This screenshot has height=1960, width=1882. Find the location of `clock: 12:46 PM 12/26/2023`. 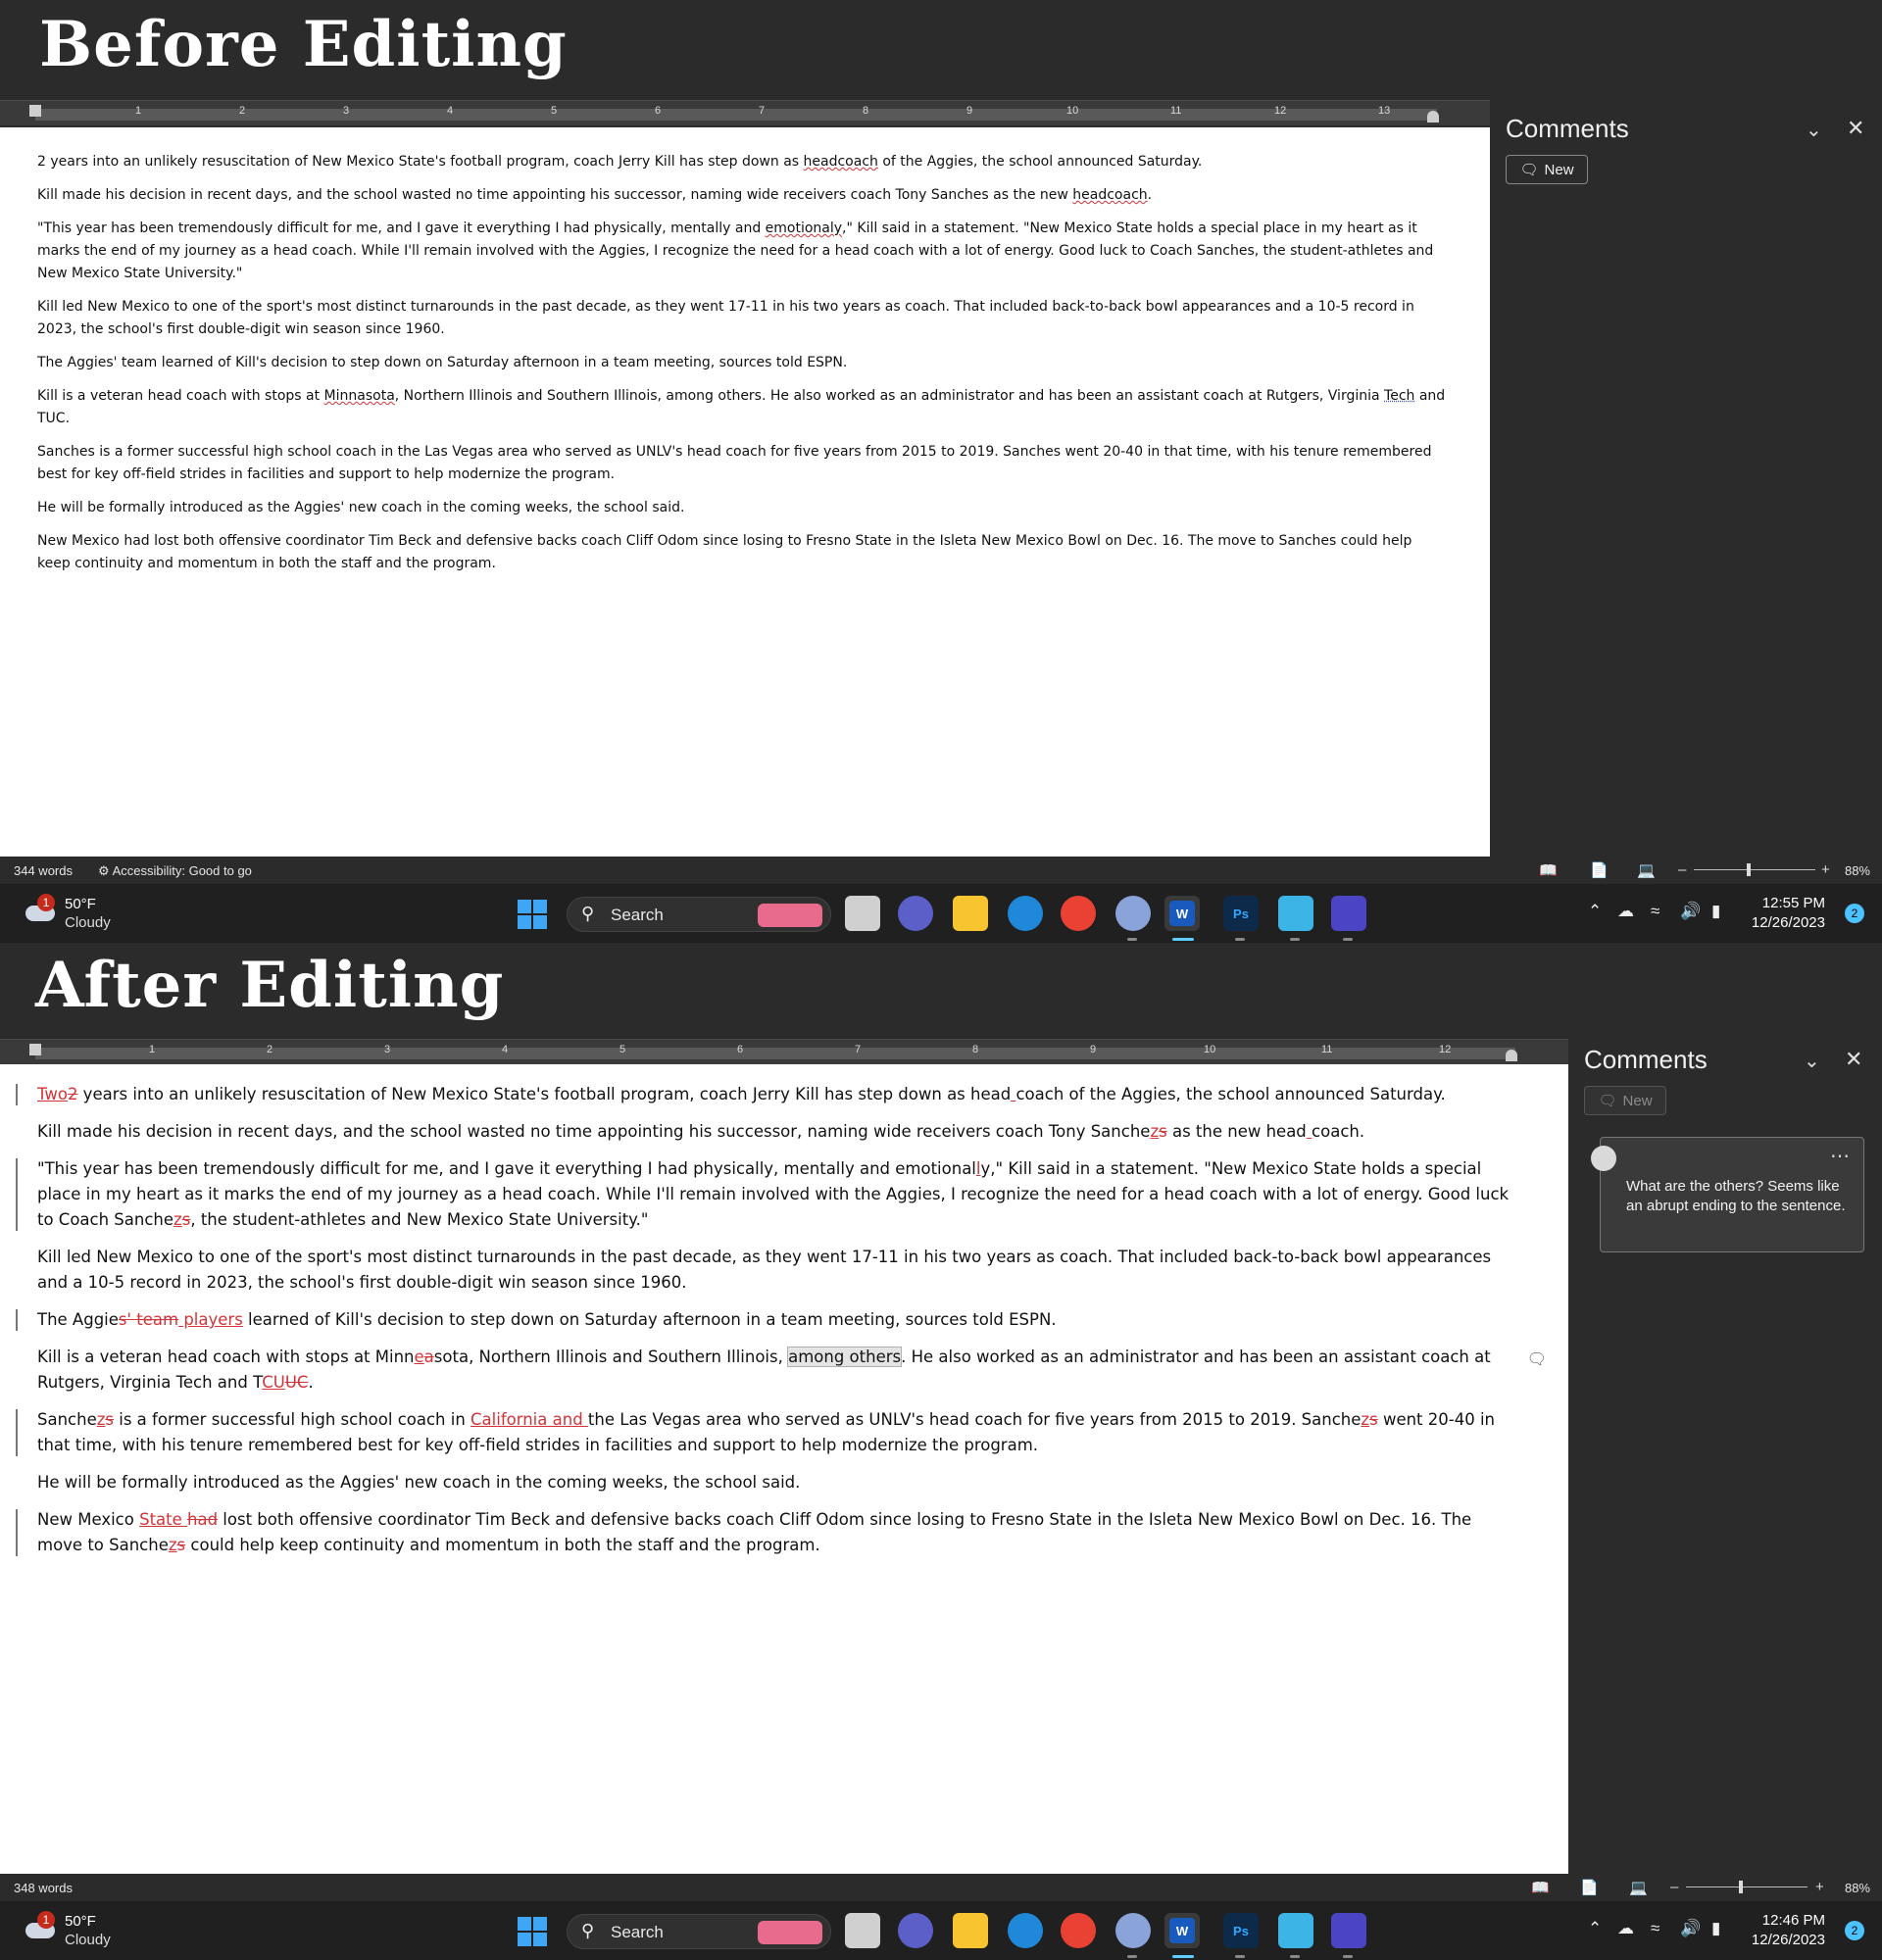

clock: 12:46 PM 12/26/2023 is located at coordinates (1789, 1930).